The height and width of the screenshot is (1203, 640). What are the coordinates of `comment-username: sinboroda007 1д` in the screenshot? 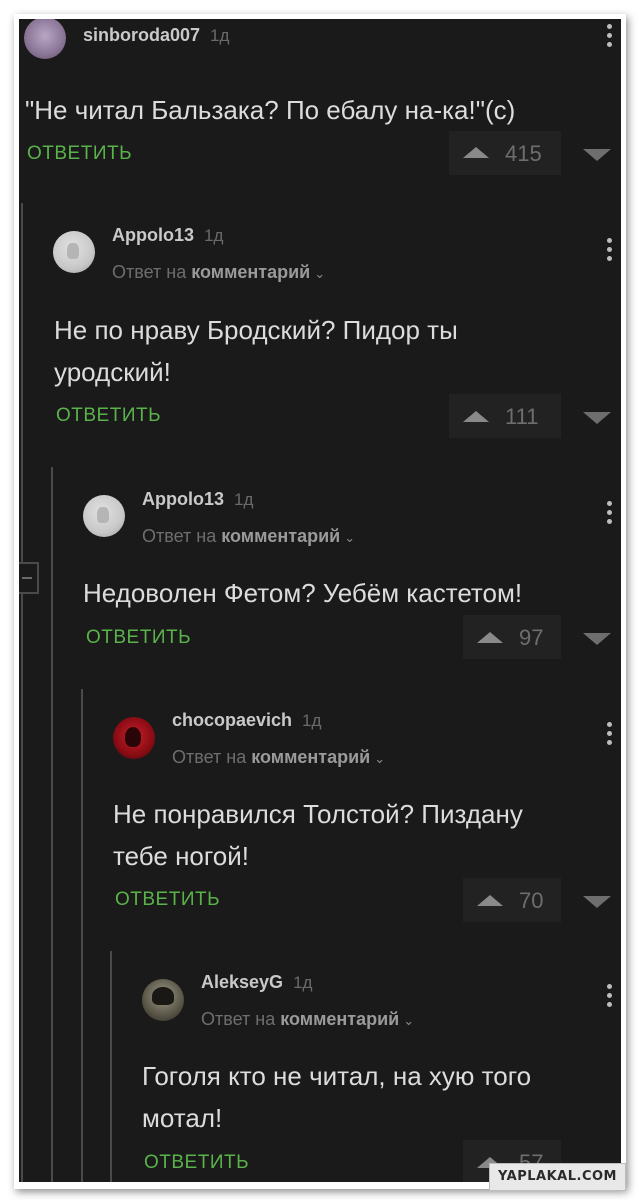 It's located at (156, 35).